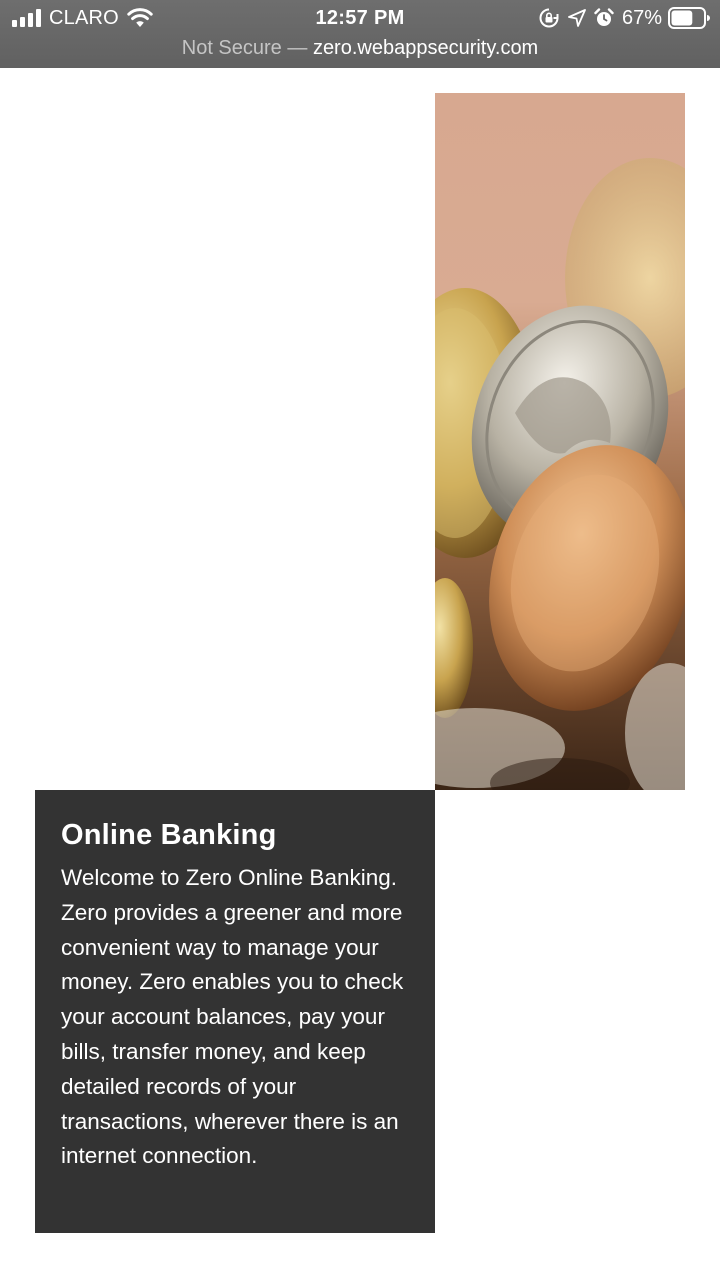  What do you see at coordinates (549, 18) in the screenshot?
I see `orientation-lock-icon` at bounding box center [549, 18].